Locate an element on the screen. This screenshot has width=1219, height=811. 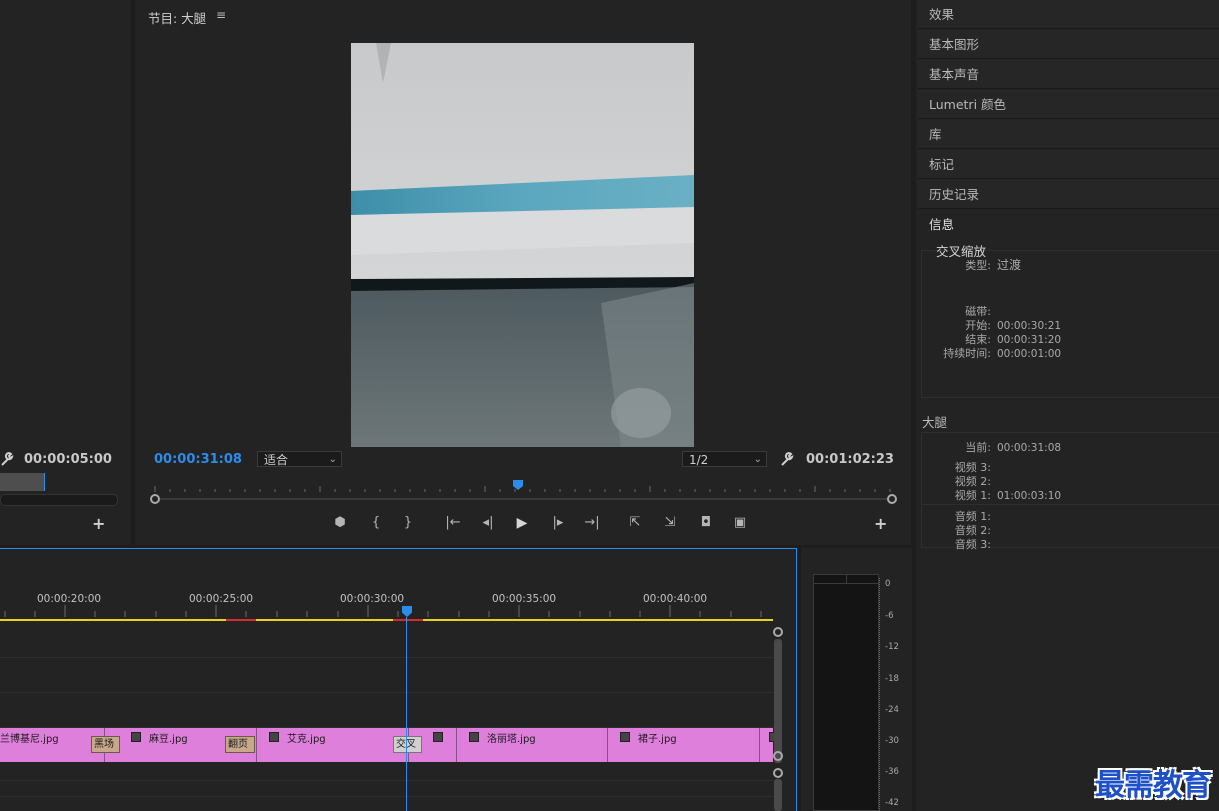
info-current-key: 当前: is located at coordinates (978, 447).